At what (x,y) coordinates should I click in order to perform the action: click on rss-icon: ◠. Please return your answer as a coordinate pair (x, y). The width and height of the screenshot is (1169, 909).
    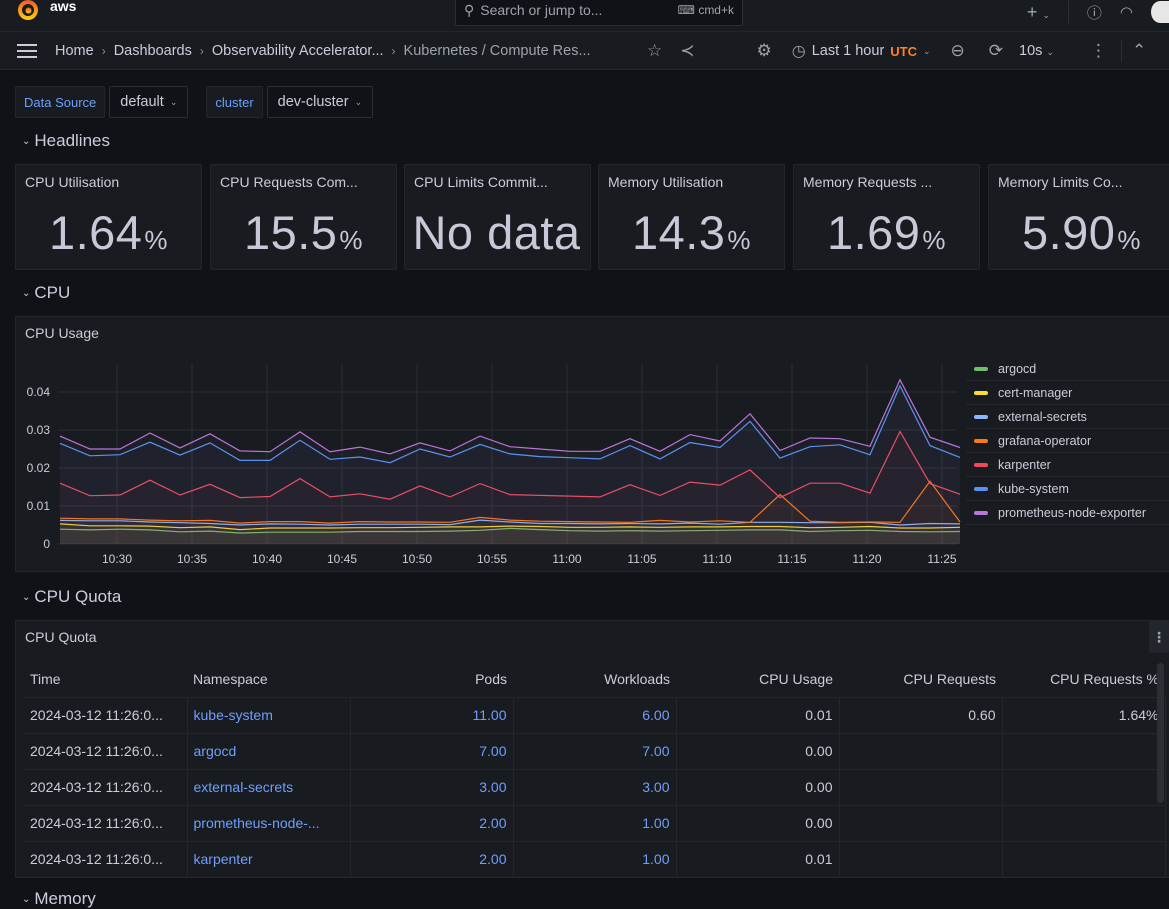
    Looking at the image, I should click on (1126, 12).